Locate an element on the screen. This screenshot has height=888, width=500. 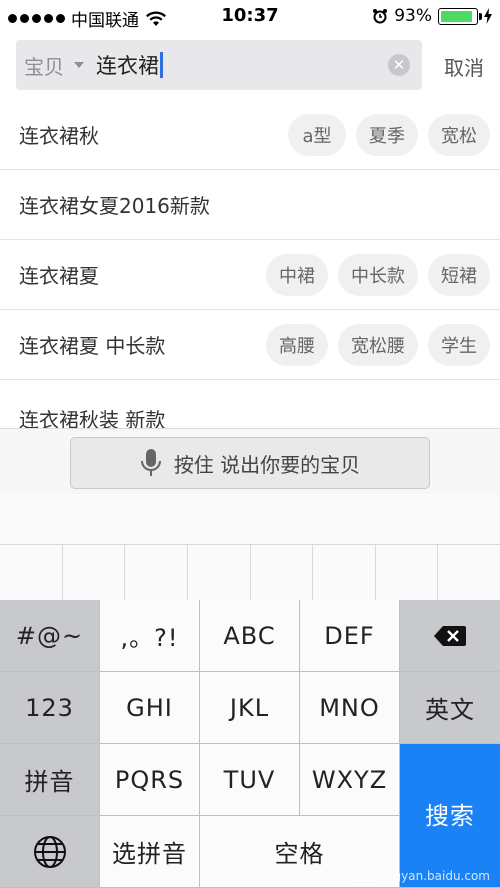
delete-key is located at coordinates (450, 636).